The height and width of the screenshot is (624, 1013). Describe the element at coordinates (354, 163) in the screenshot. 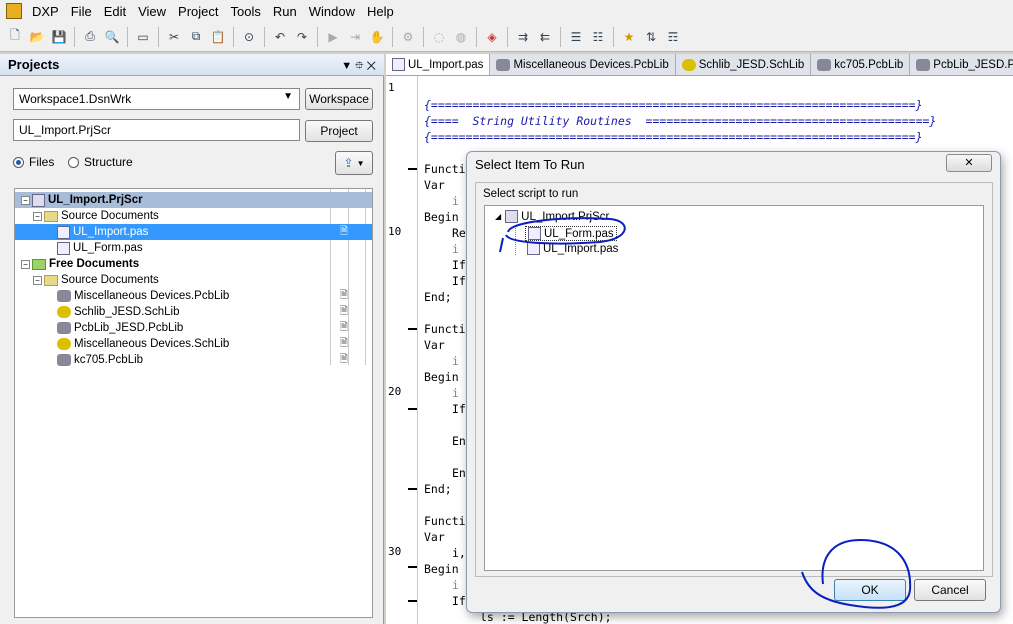

I see `project-options-button: ⇪ ▼` at that location.